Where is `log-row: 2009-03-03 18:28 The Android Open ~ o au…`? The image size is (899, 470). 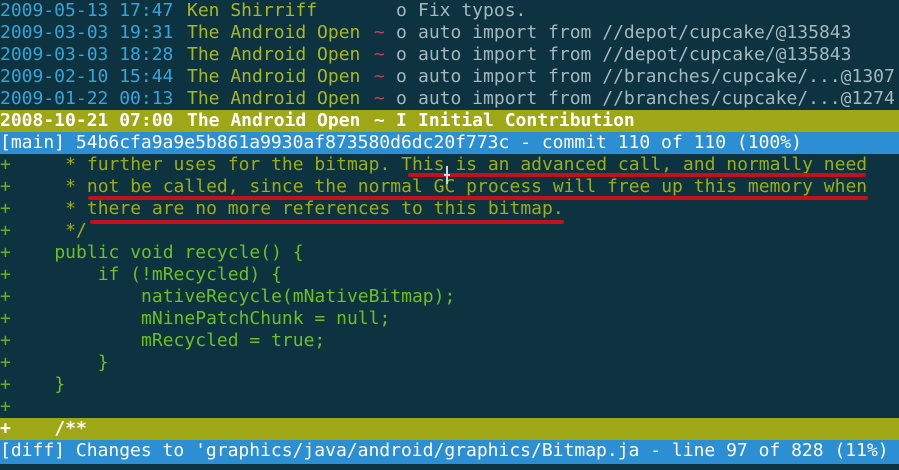
log-row: 2009-03-03 18:28 The Android Open ~ o au… is located at coordinates (449, 55).